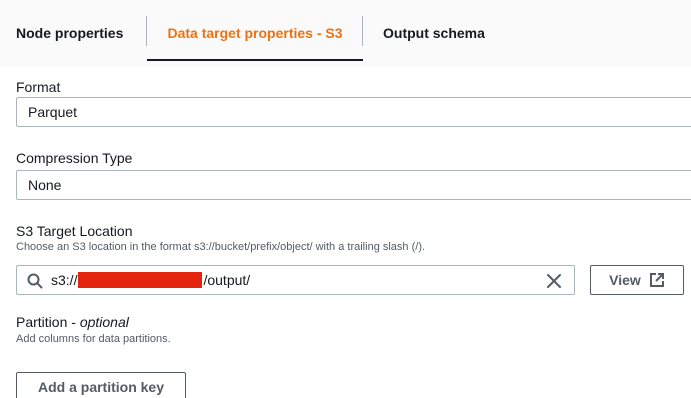 The image size is (691, 398). Describe the element at coordinates (295, 280) in the screenshot. I see `s3-location-input: s3:// /output/` at that location.